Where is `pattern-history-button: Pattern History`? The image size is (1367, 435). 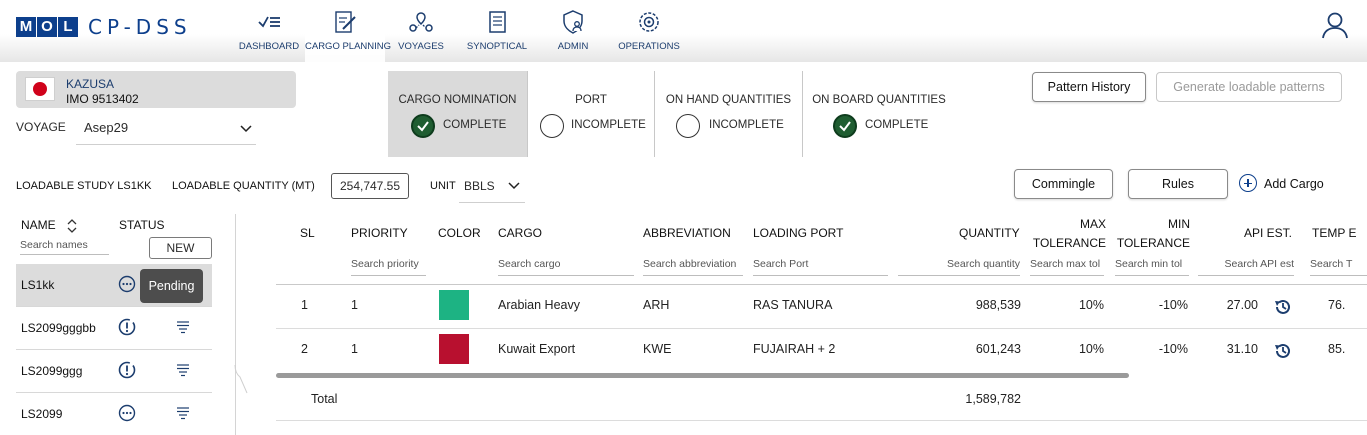 pattern-history-button: Pattern History is located at coordinates (1089, 87).